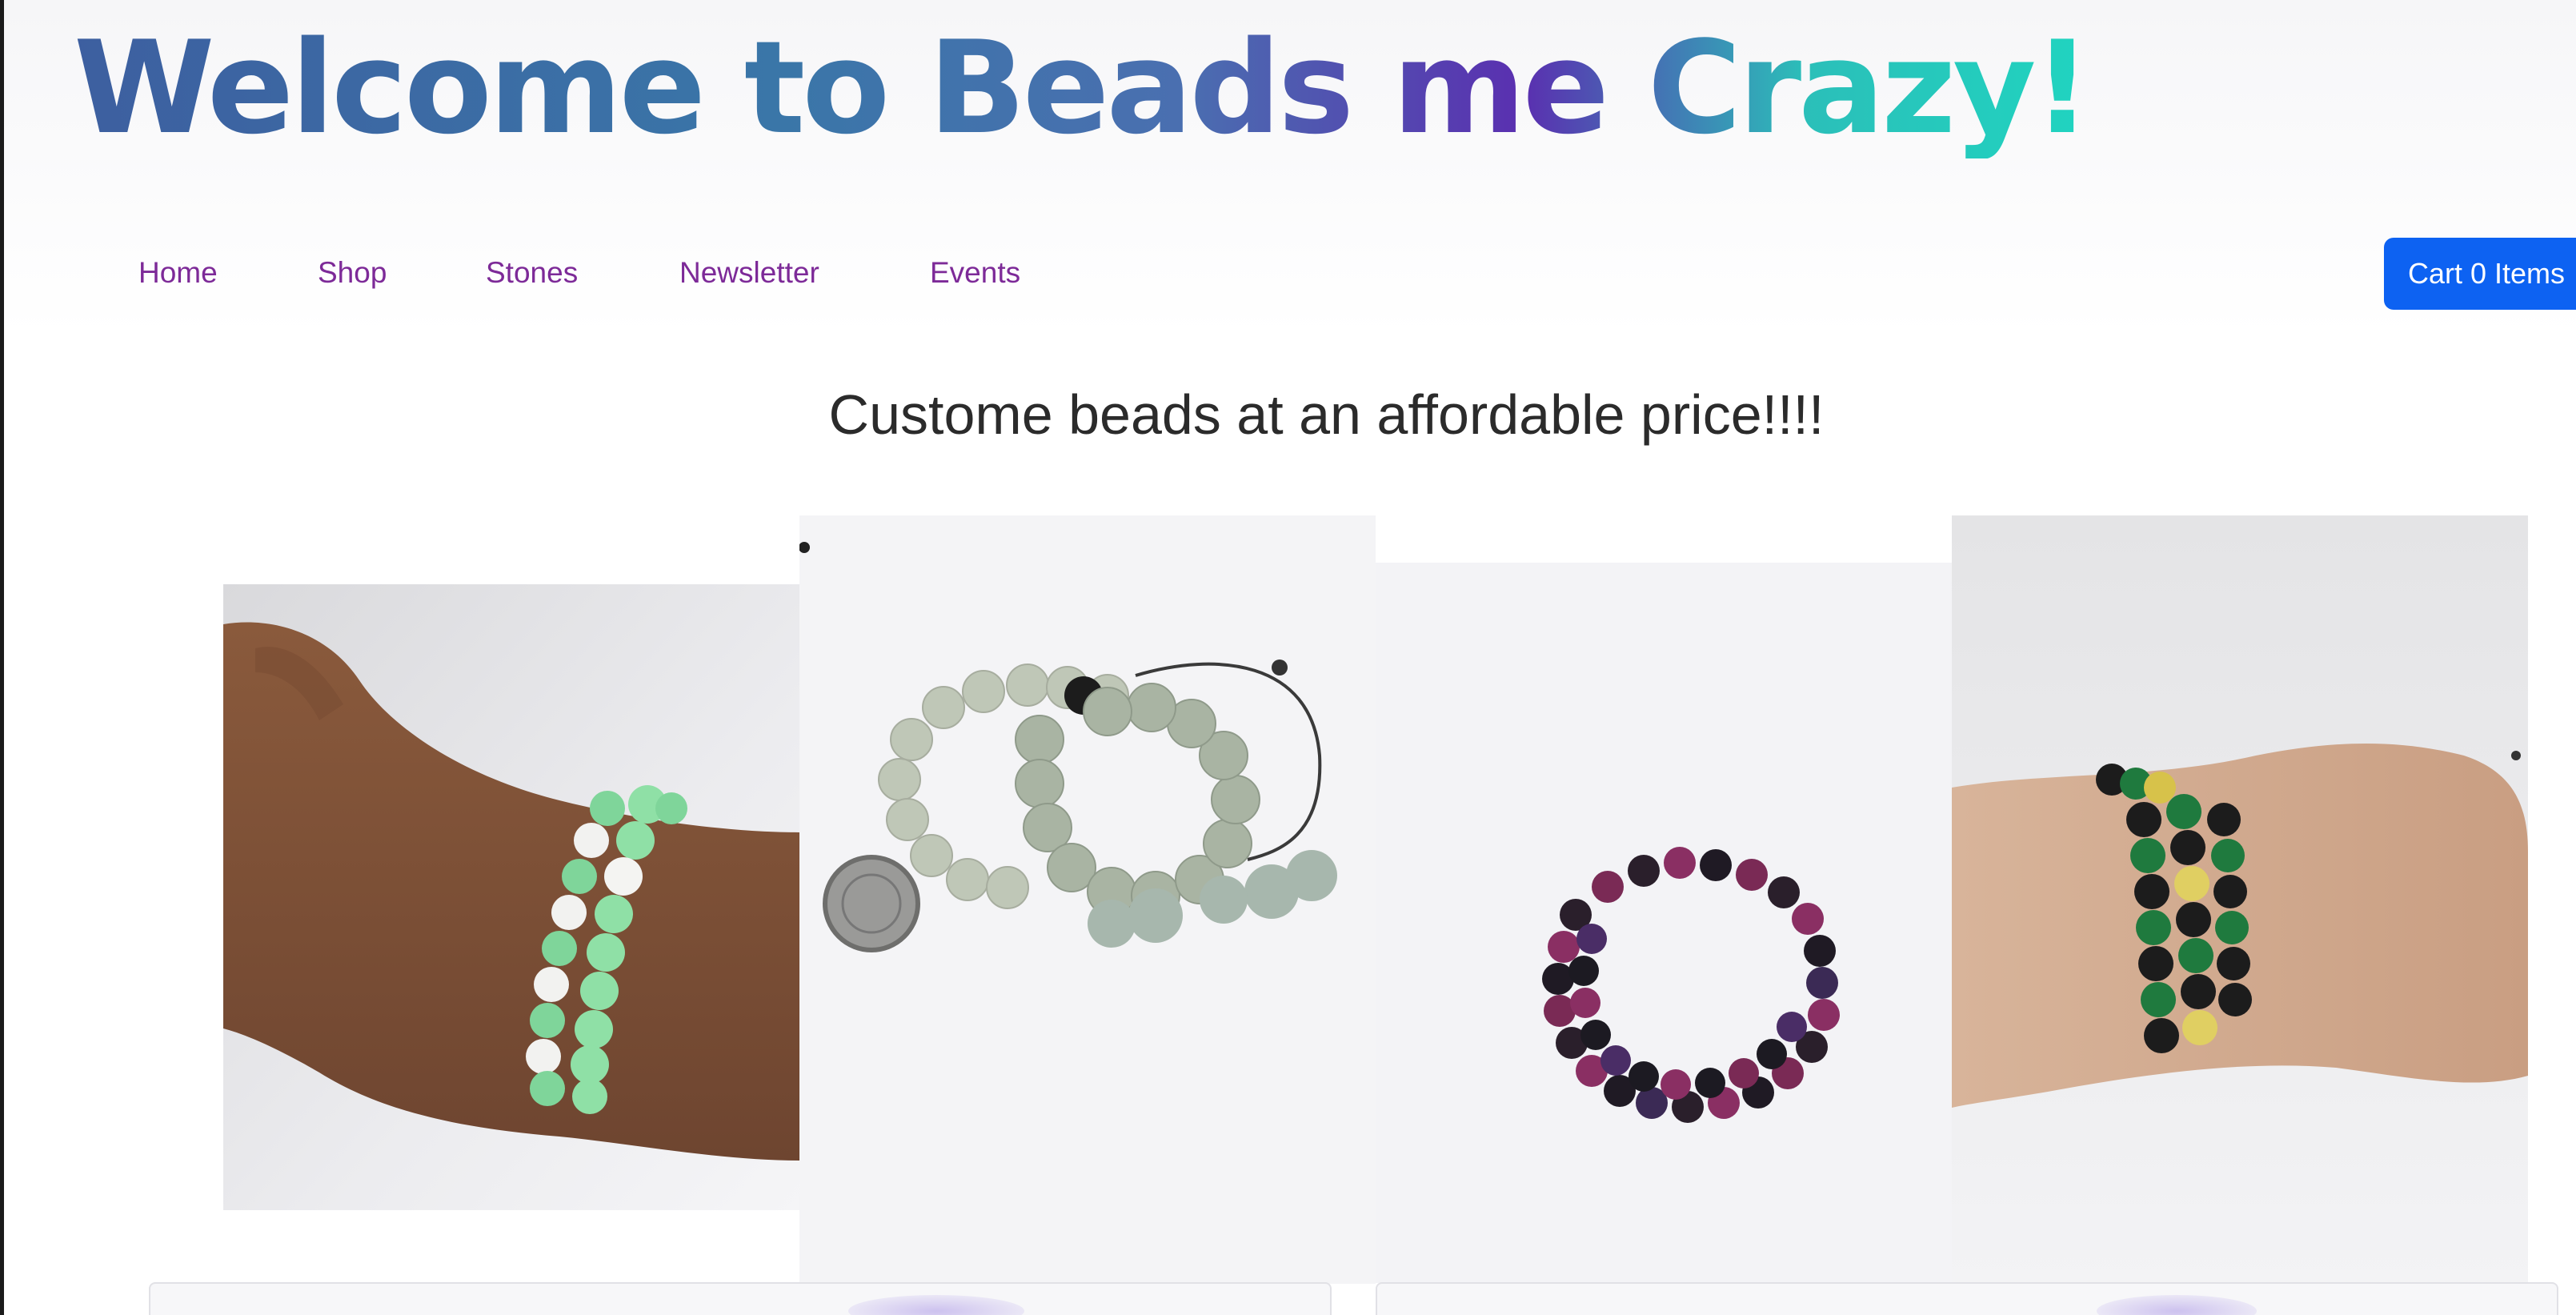 The width and height of the screenshot is (2576, 1315). What do you see at coordinates (1288, 276) in the screenshot?
I see `main-nav: Home Shop Stones Newsletter Events` at bounding box center [1288, 276].